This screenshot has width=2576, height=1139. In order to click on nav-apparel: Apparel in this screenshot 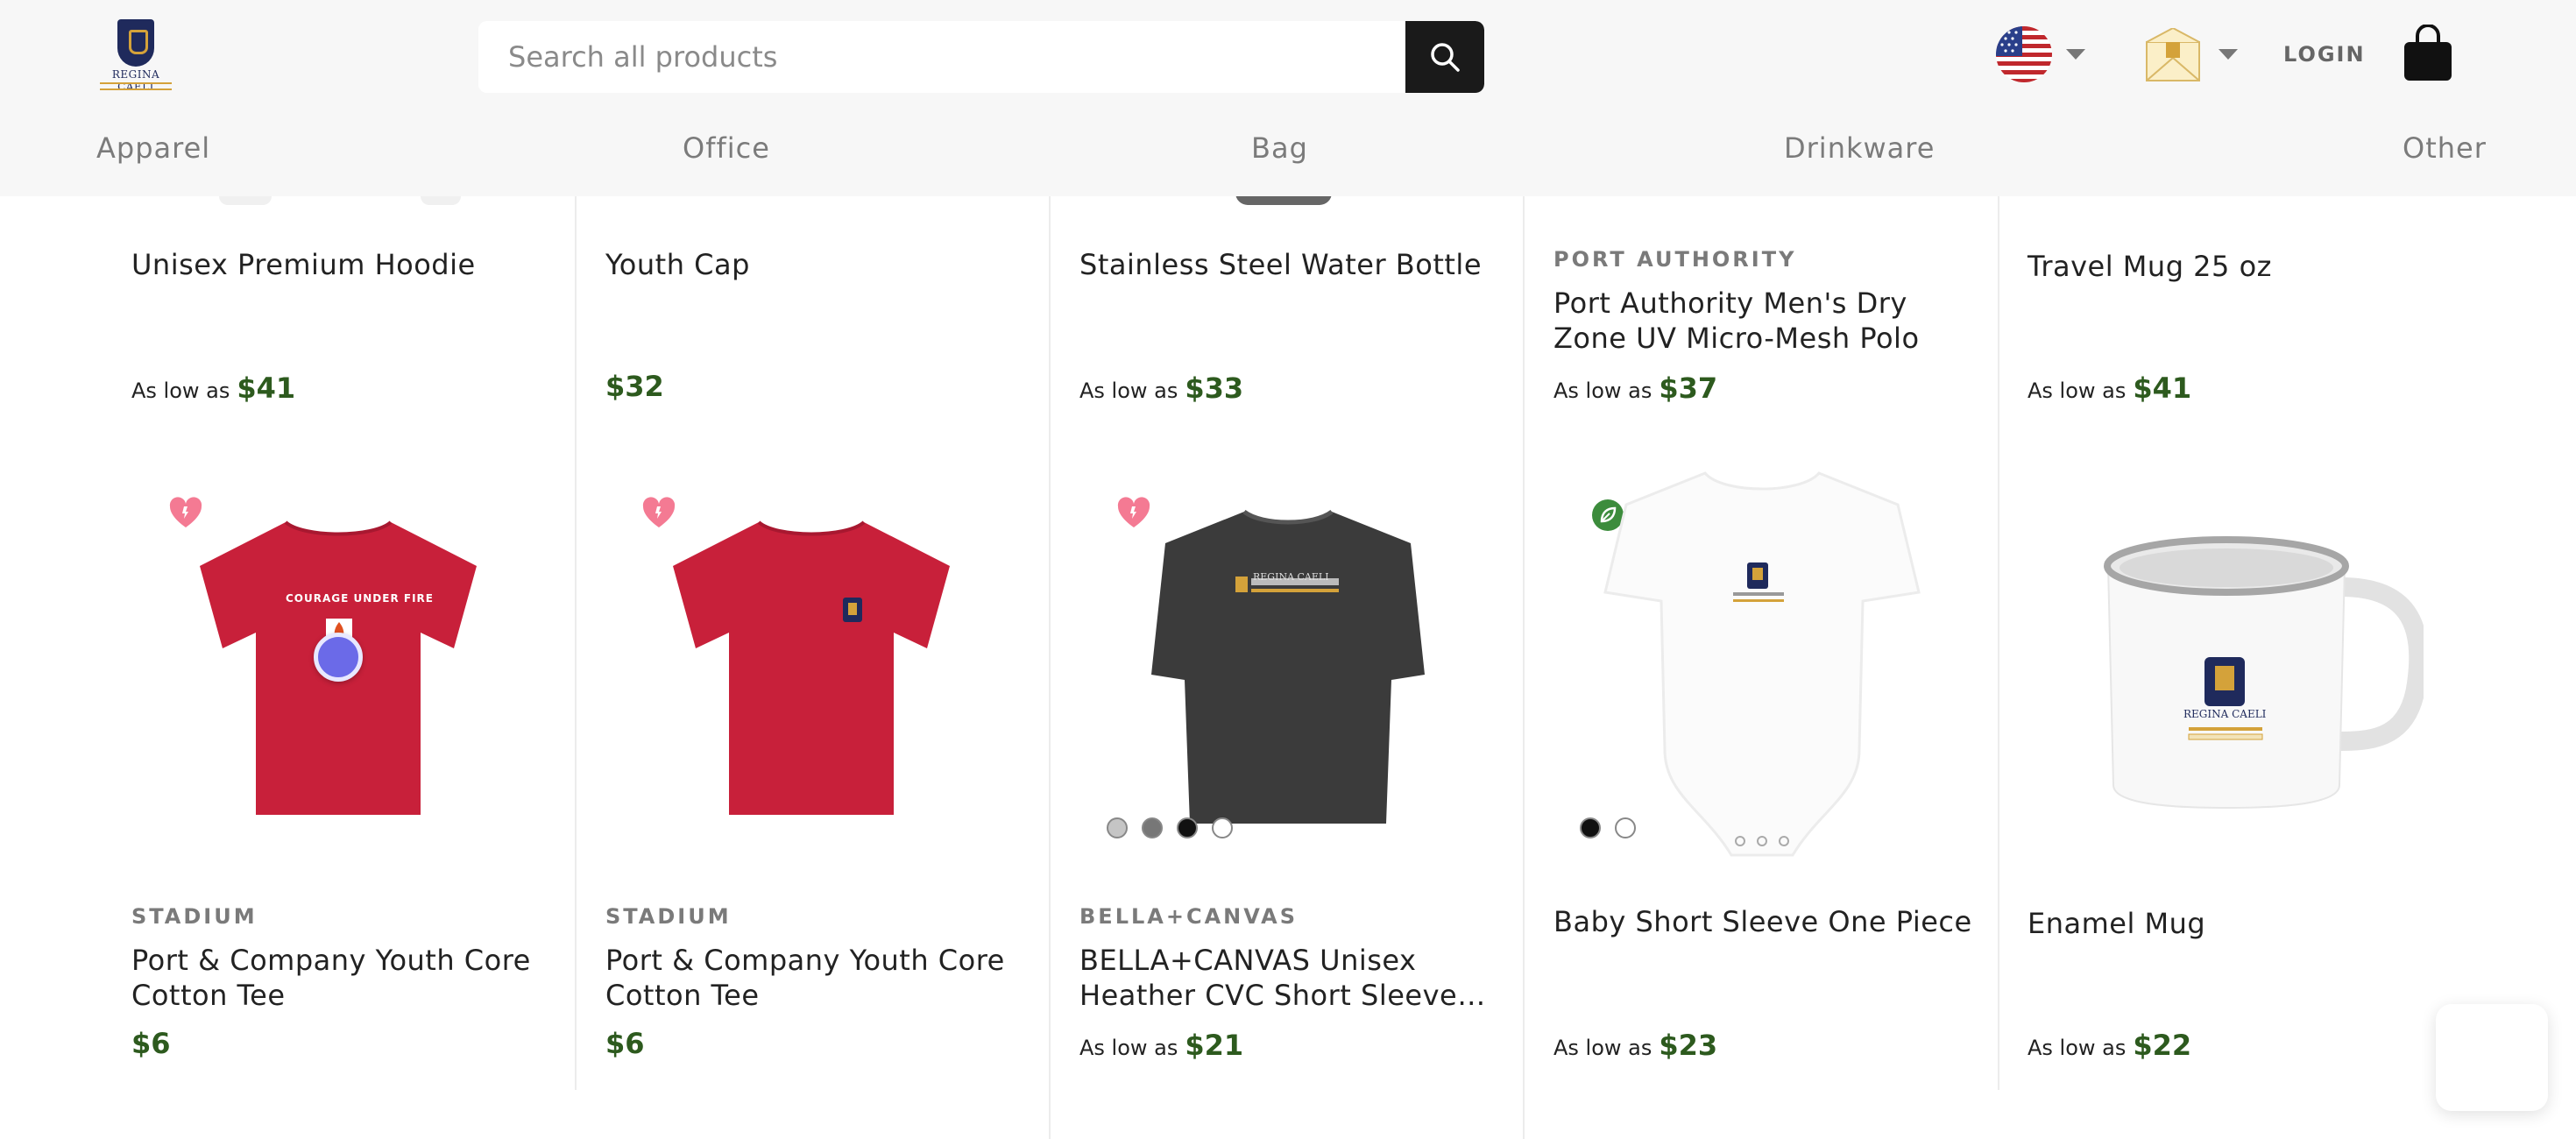, I will do `click(153, 148)`.